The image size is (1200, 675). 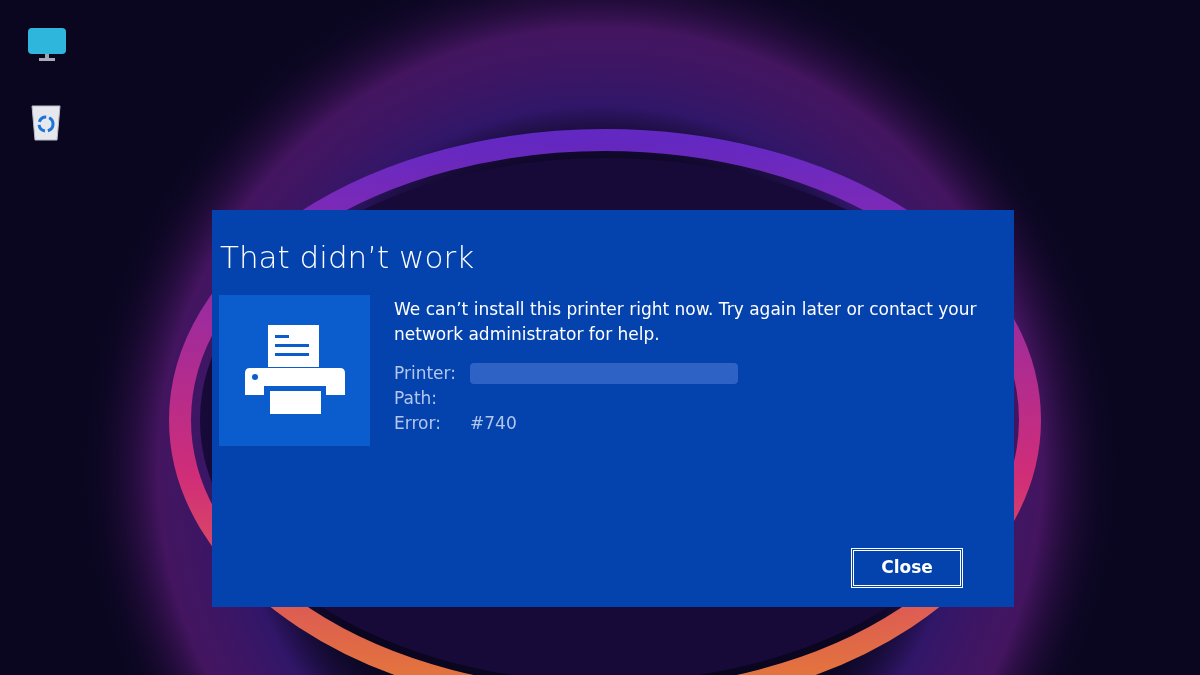 I want to click on dialog-title: That didn’t work, so click(x=348, y=257).